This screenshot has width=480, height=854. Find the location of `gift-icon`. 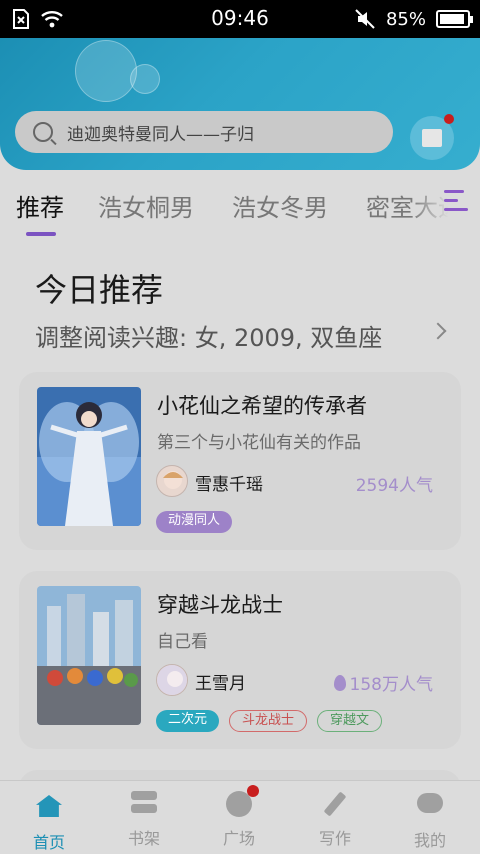

gift-icon is located at coordinates (432, 138).